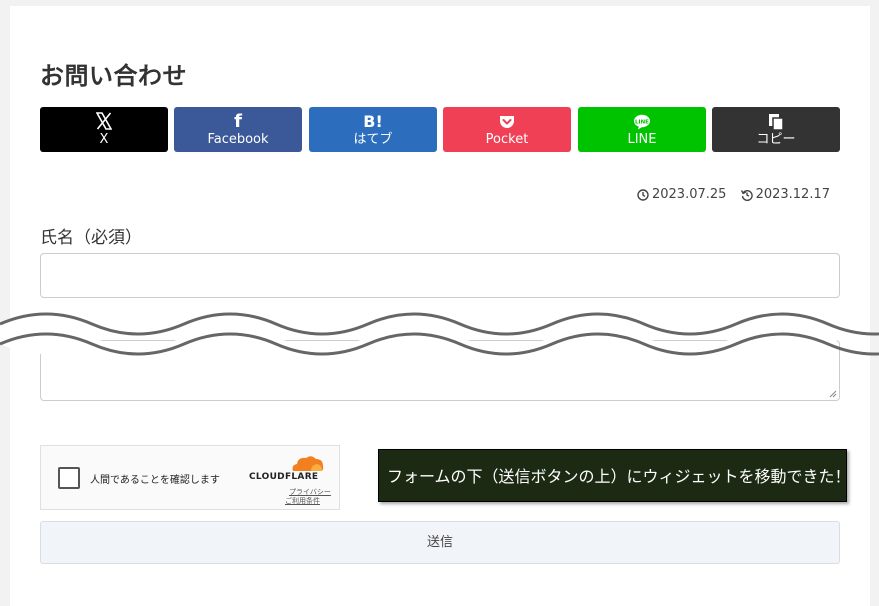 The image size is (879, 606). I want to click on share-copy-label: コピー, so click(776, 139).